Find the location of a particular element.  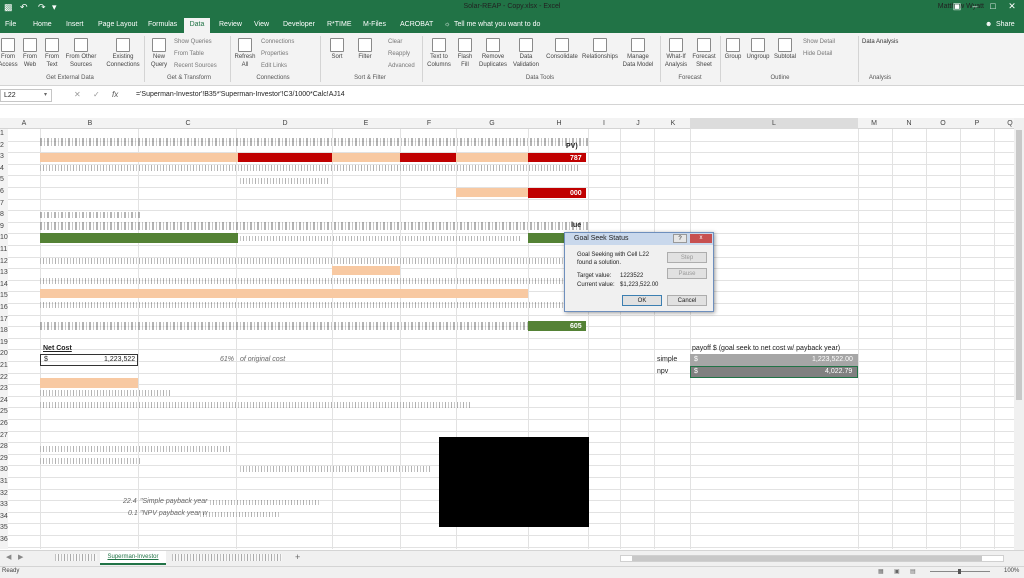

from-table-button: From Table is located at coordinates (189, 54).